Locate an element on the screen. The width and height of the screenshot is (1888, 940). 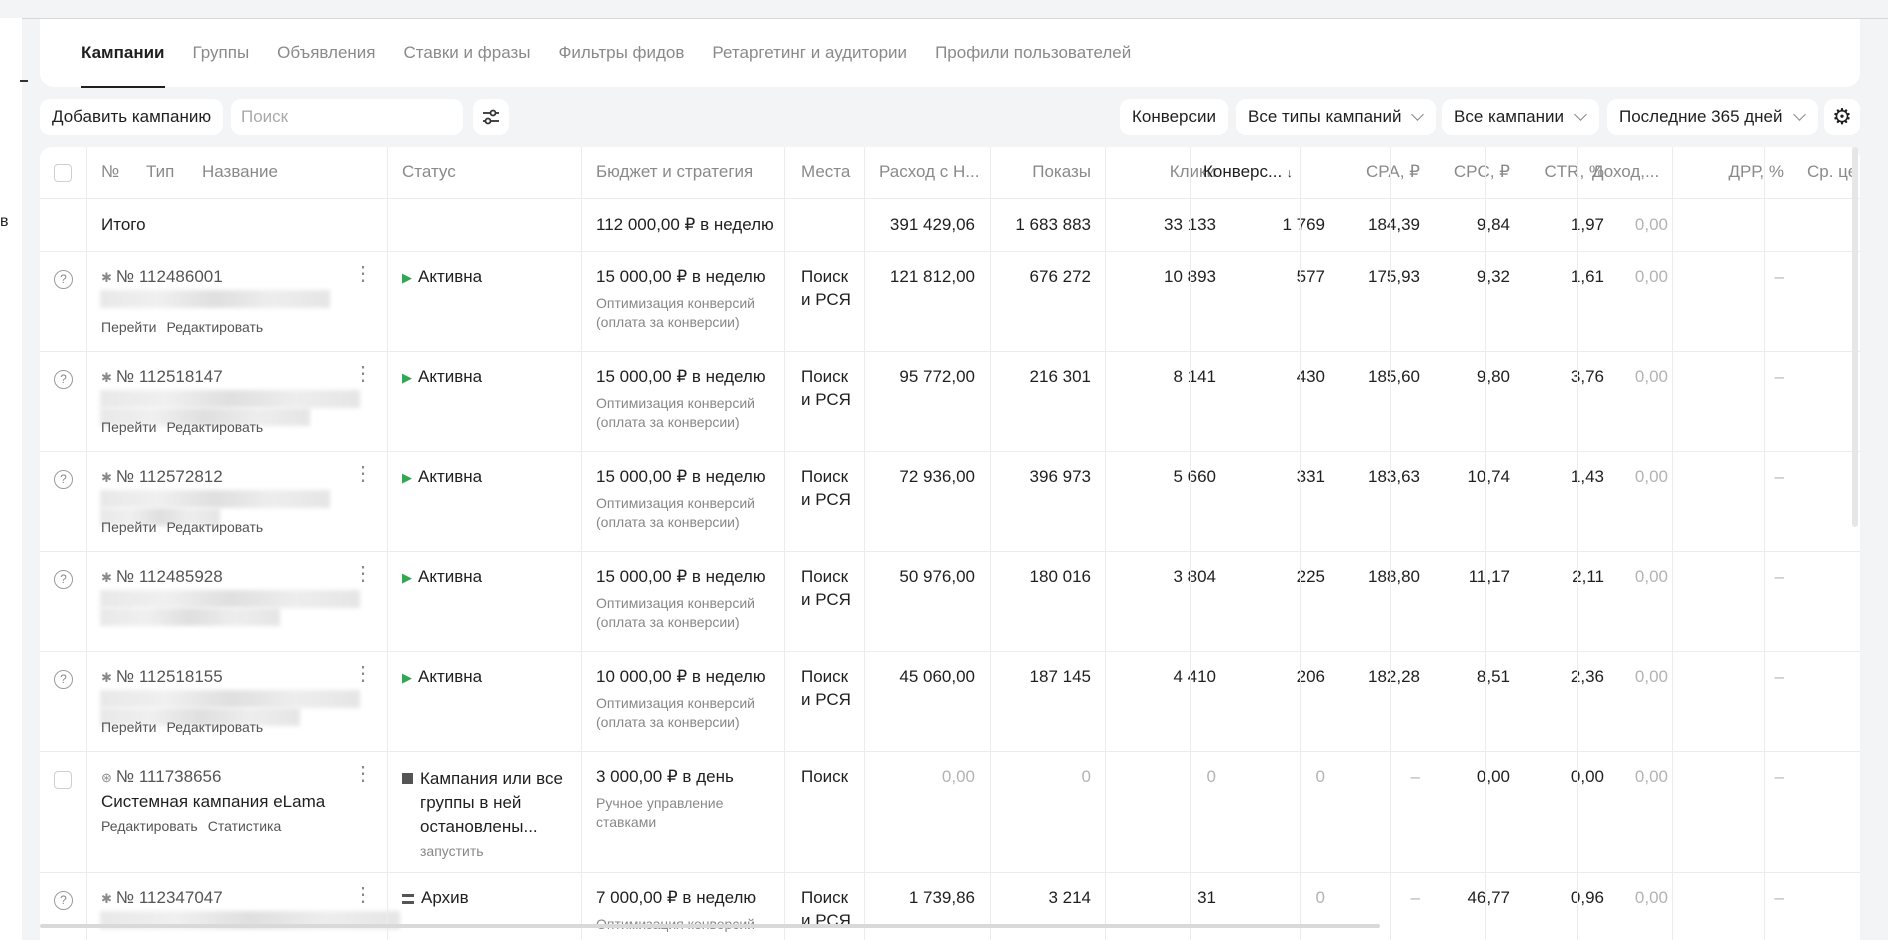
add-campaign-button: Добавить кампанию is located at coordinates (132, 117).